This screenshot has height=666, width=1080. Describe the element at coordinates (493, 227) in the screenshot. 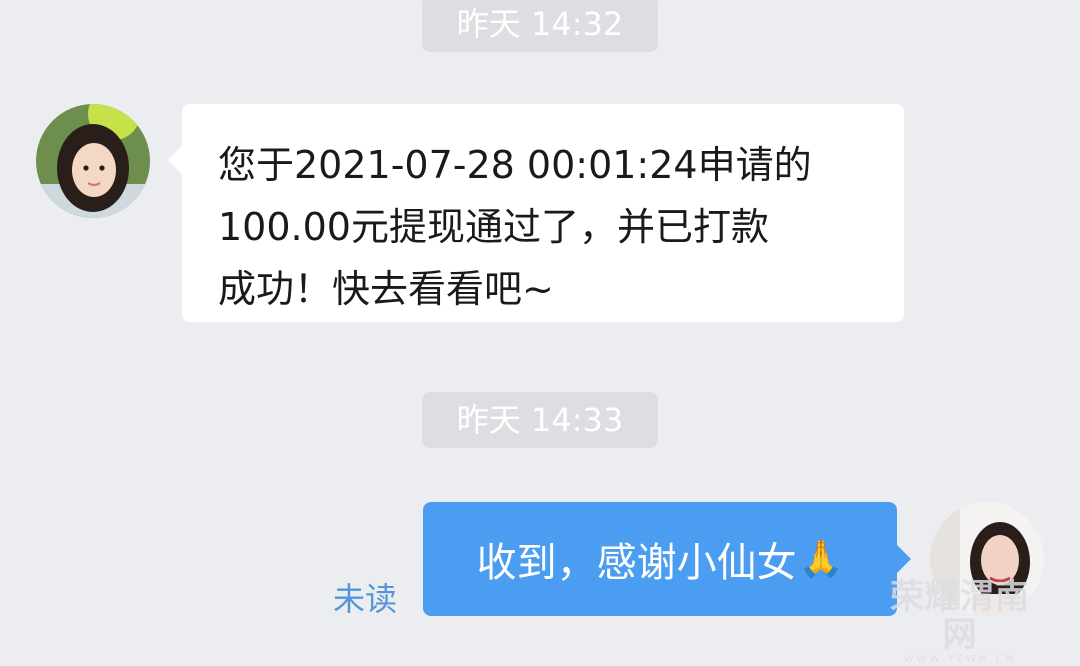

I see `message-line: 100.00元提现通过了，并已打款` at that location.